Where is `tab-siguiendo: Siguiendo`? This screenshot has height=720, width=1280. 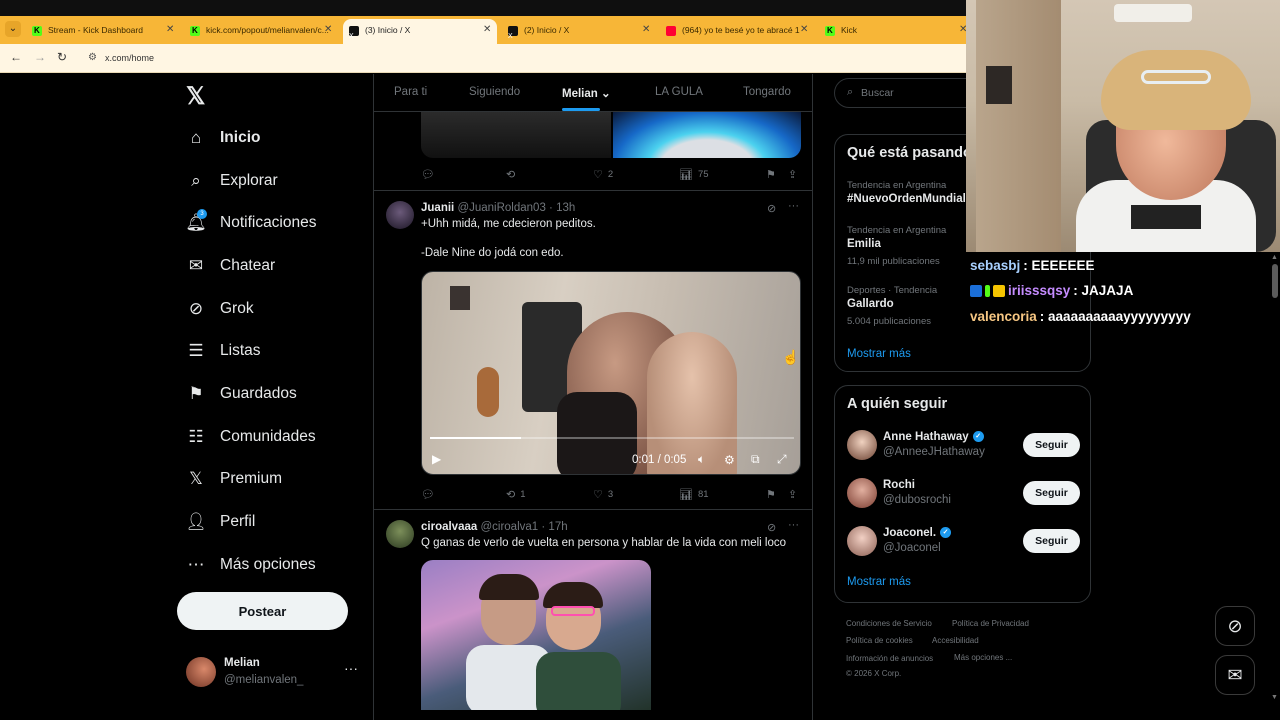
tab-siguiendo: Siguiendo is located at coordinates (494, 92).